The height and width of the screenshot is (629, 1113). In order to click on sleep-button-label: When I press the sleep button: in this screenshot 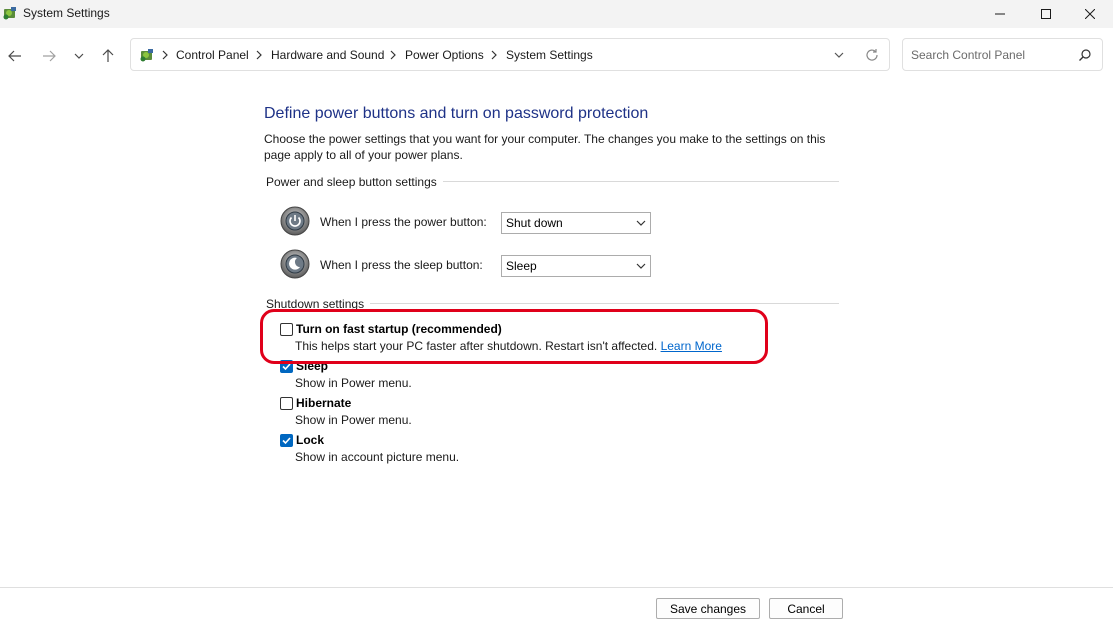, I will do `click(401, 265)`.